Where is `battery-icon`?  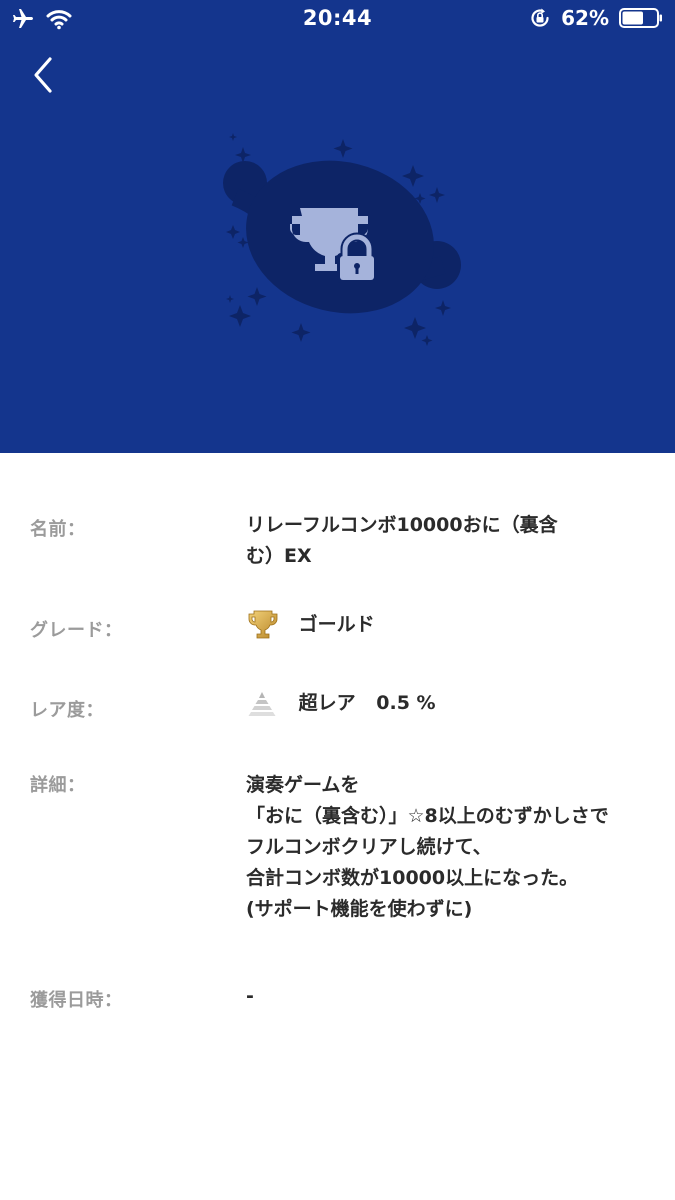 battery-icon is located at coordinates (640, 18).